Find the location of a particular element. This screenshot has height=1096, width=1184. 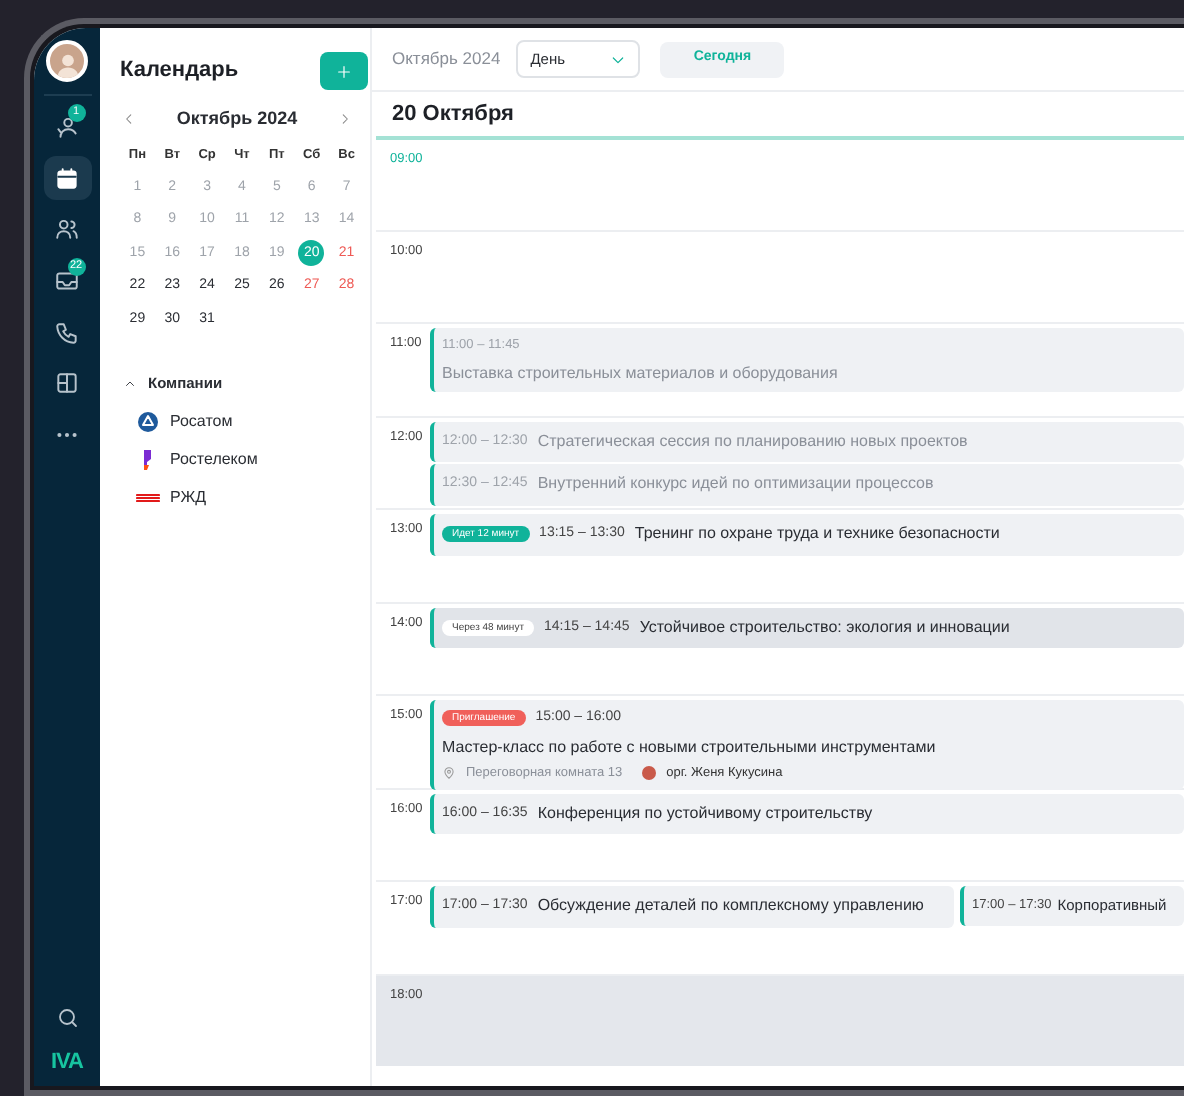

event-title: Тренинг по охране труда и технике безопасности is located at coordinates (817, 534).